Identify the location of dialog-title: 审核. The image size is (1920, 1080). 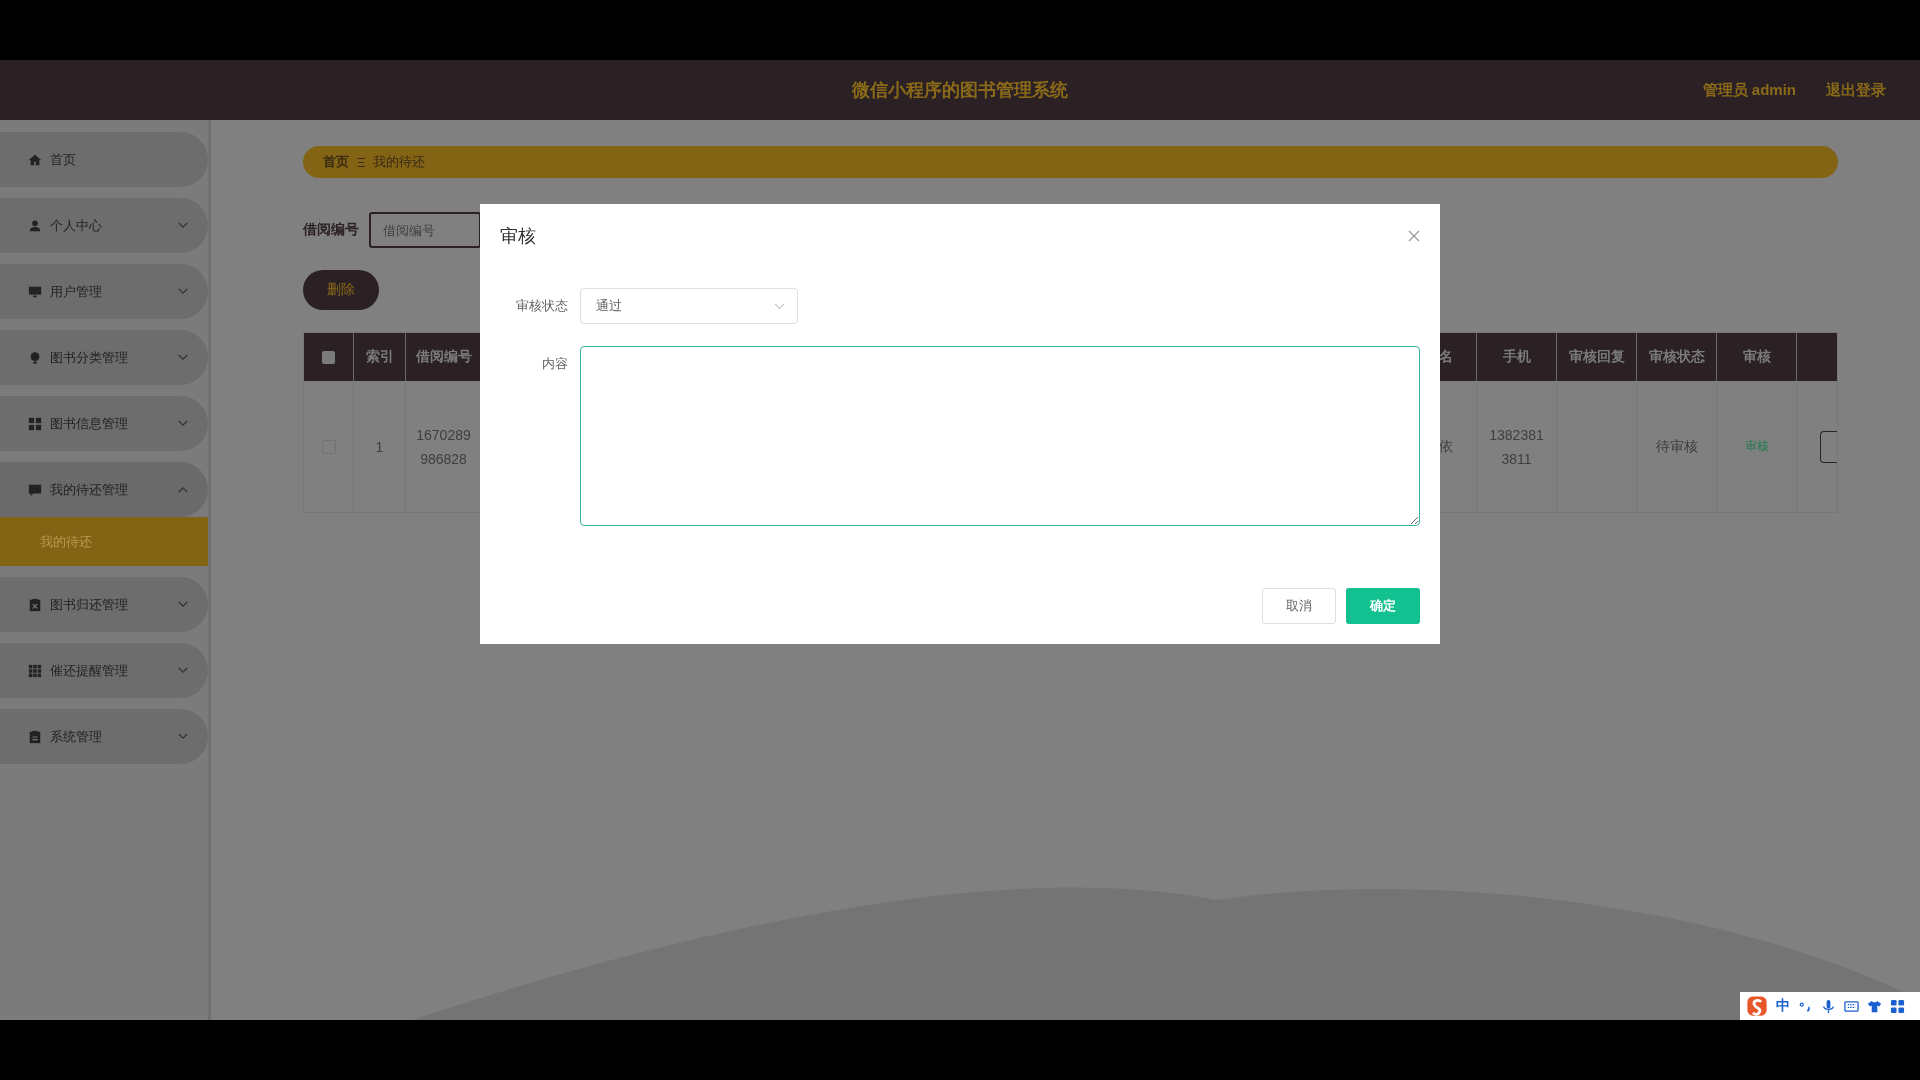
(518, 236).